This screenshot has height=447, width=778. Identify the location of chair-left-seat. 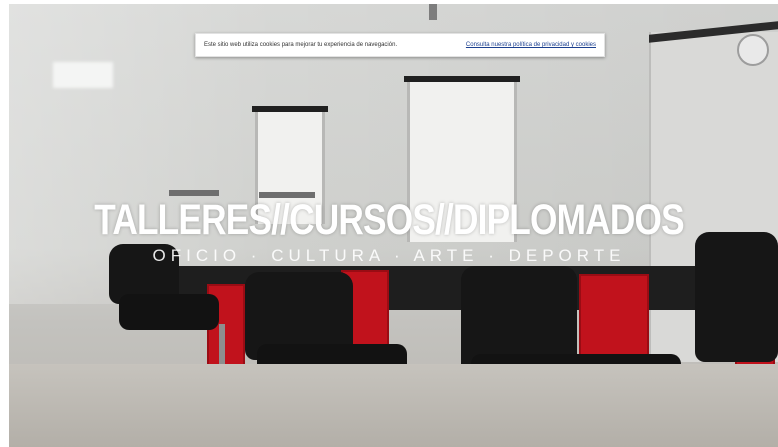
(169, 312).